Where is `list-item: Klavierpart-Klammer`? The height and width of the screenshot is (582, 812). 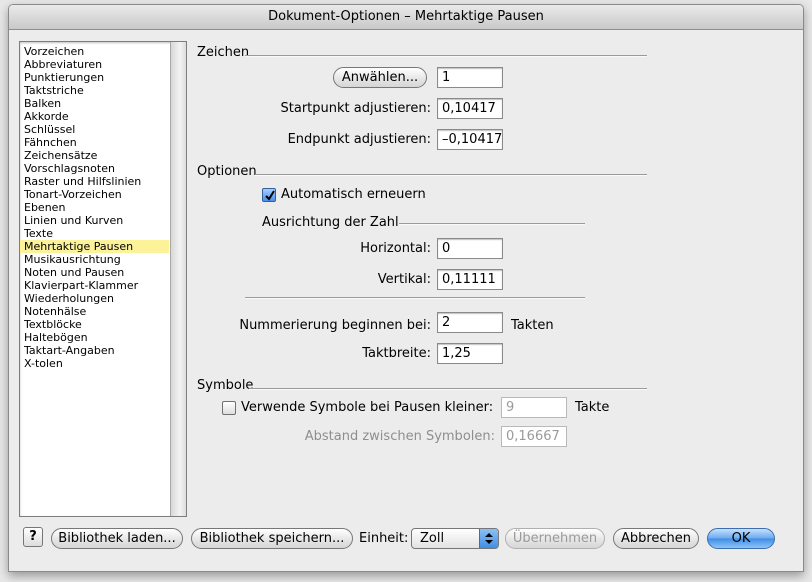
list-item: Klavierpart-Klammer is located at coordinates (94, 285).